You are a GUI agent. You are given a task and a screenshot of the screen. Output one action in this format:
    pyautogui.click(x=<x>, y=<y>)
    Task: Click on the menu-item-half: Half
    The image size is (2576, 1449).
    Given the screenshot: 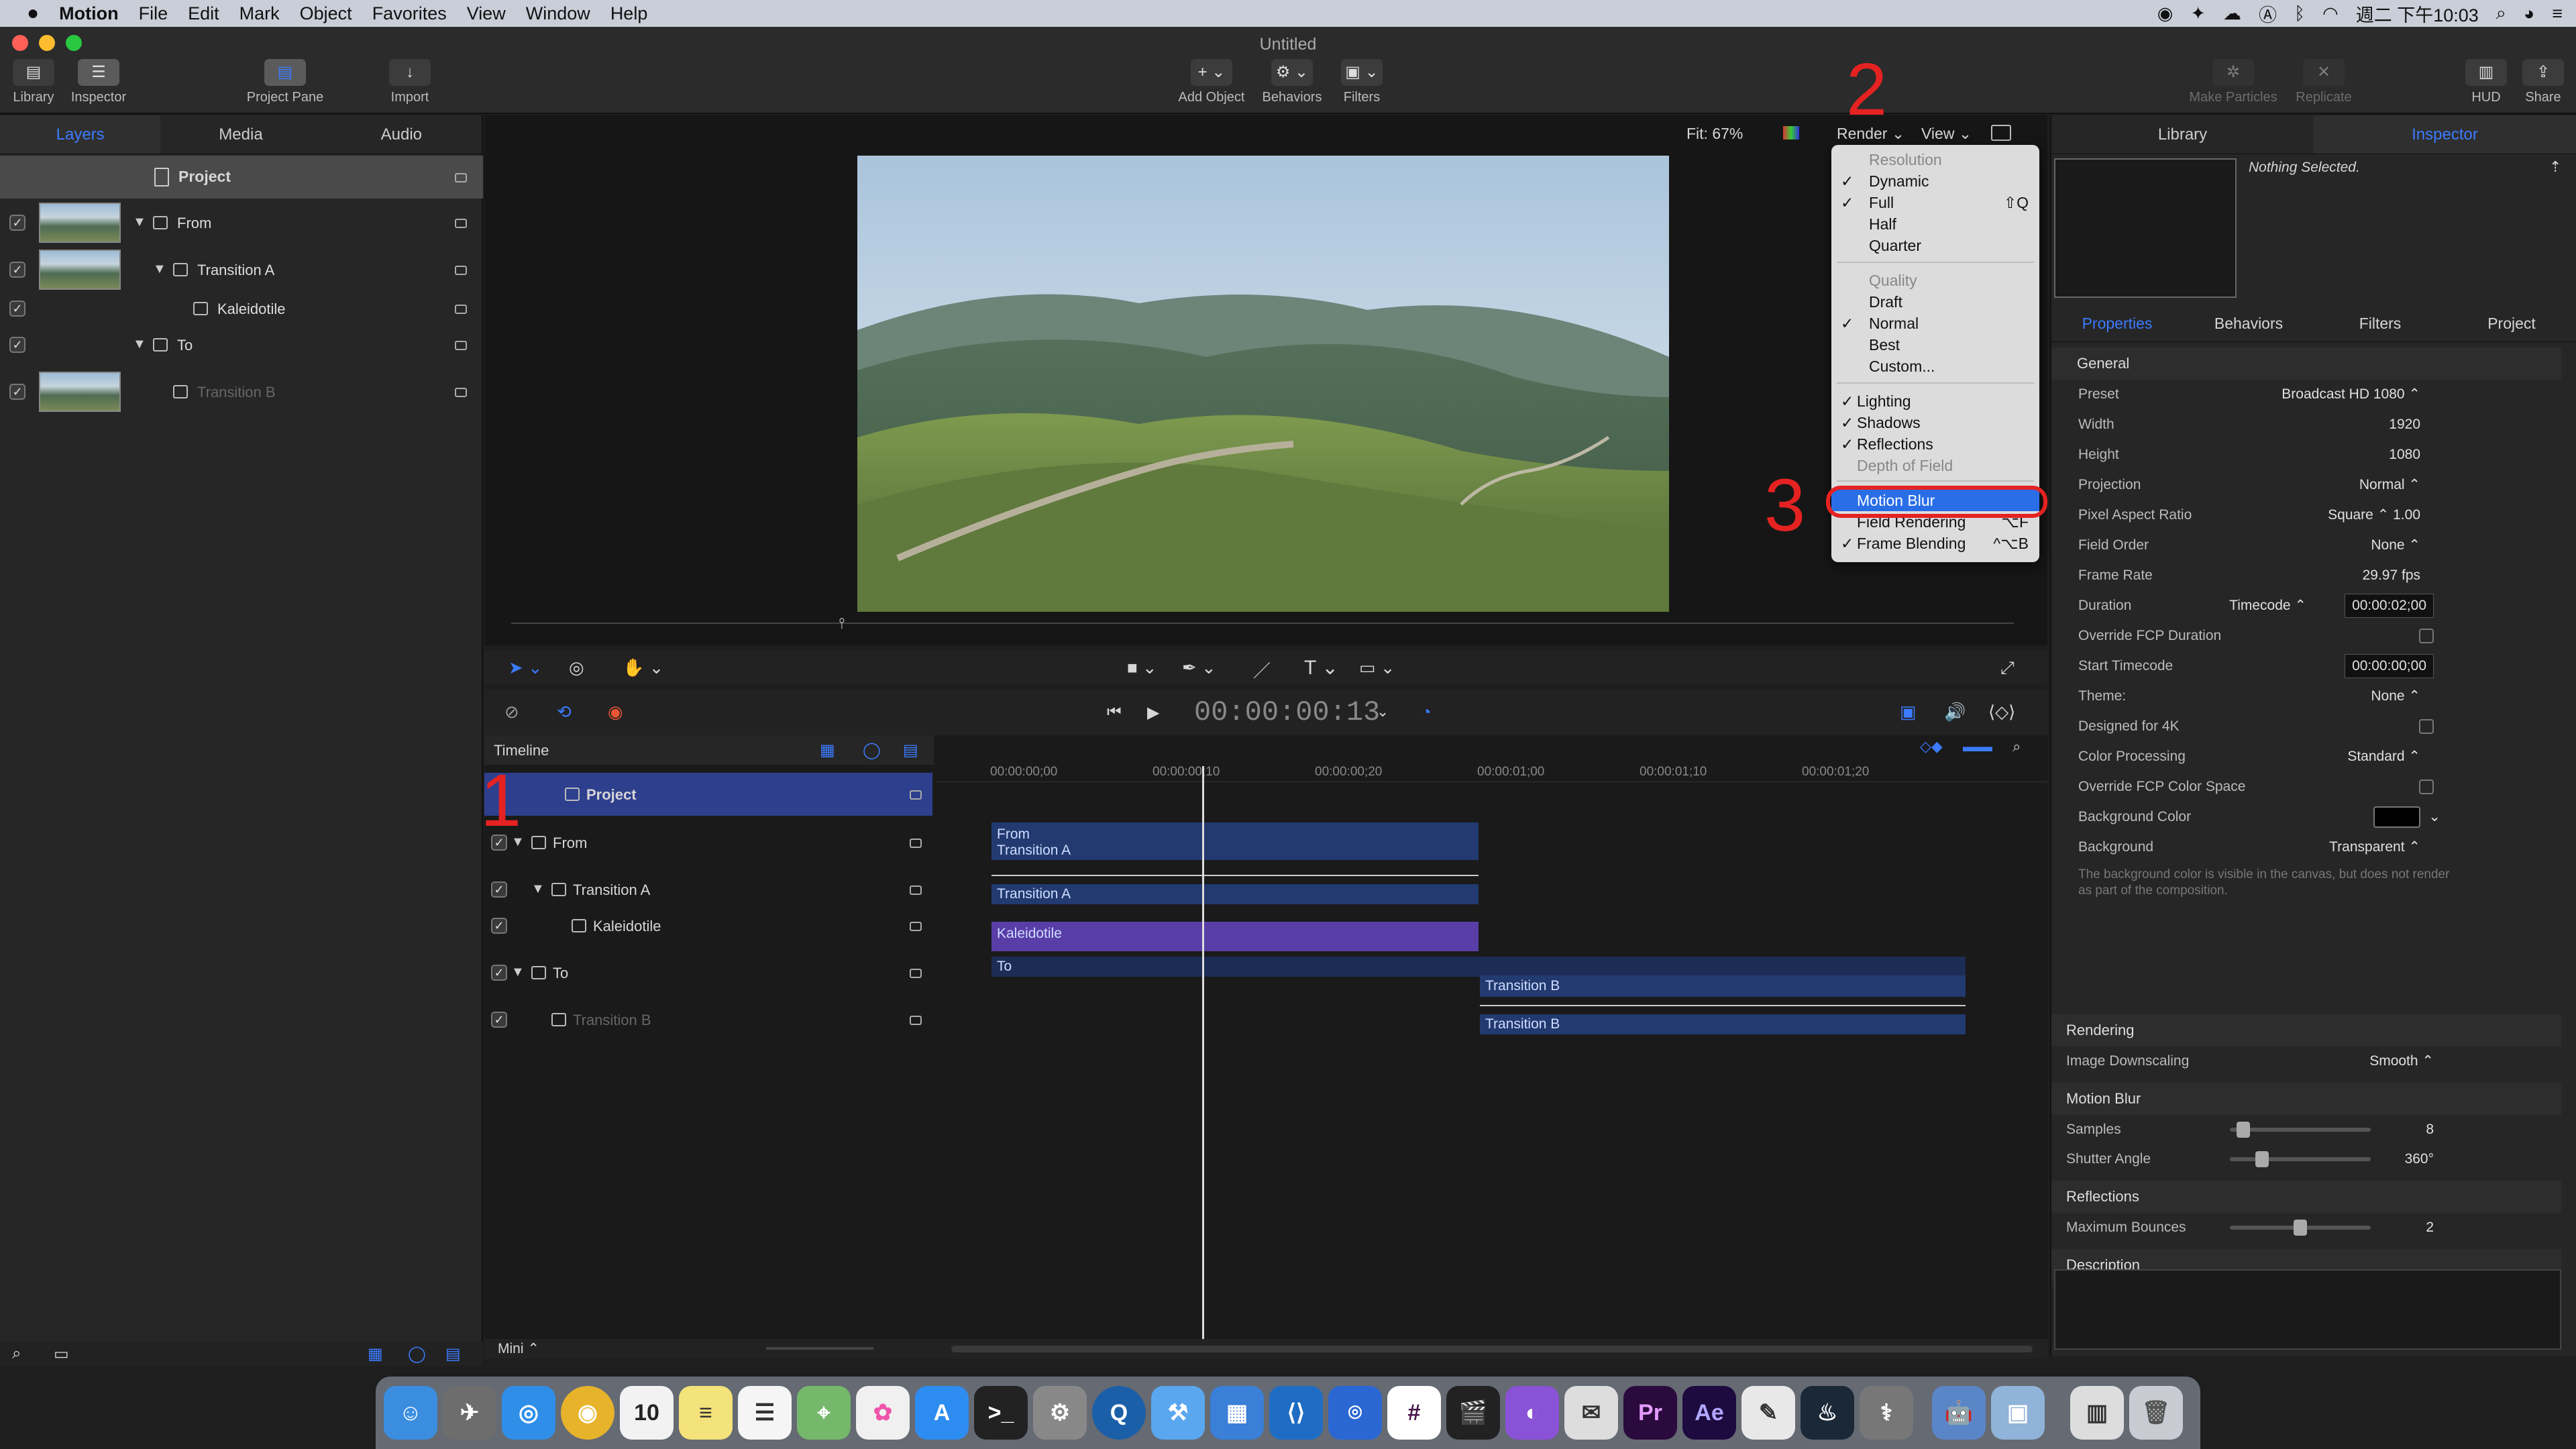 What is the action you would take?
    pyautogui.click(x=1935, y=224)
    